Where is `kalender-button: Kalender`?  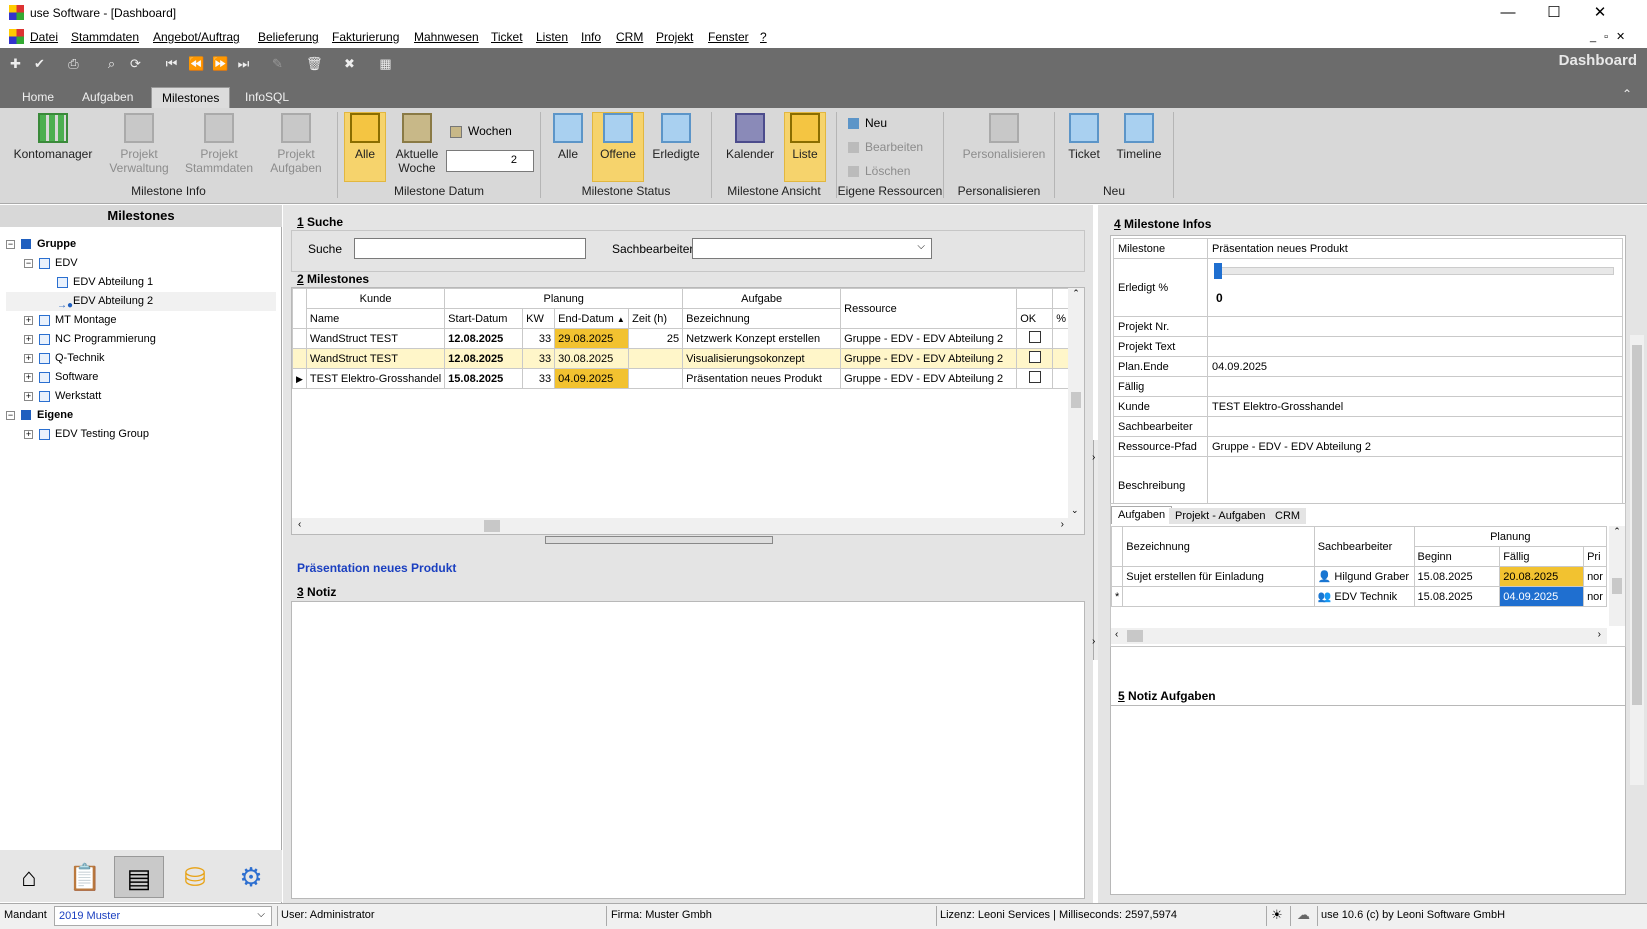 kalender-button: Kalender is located at coordinates (750, 137).